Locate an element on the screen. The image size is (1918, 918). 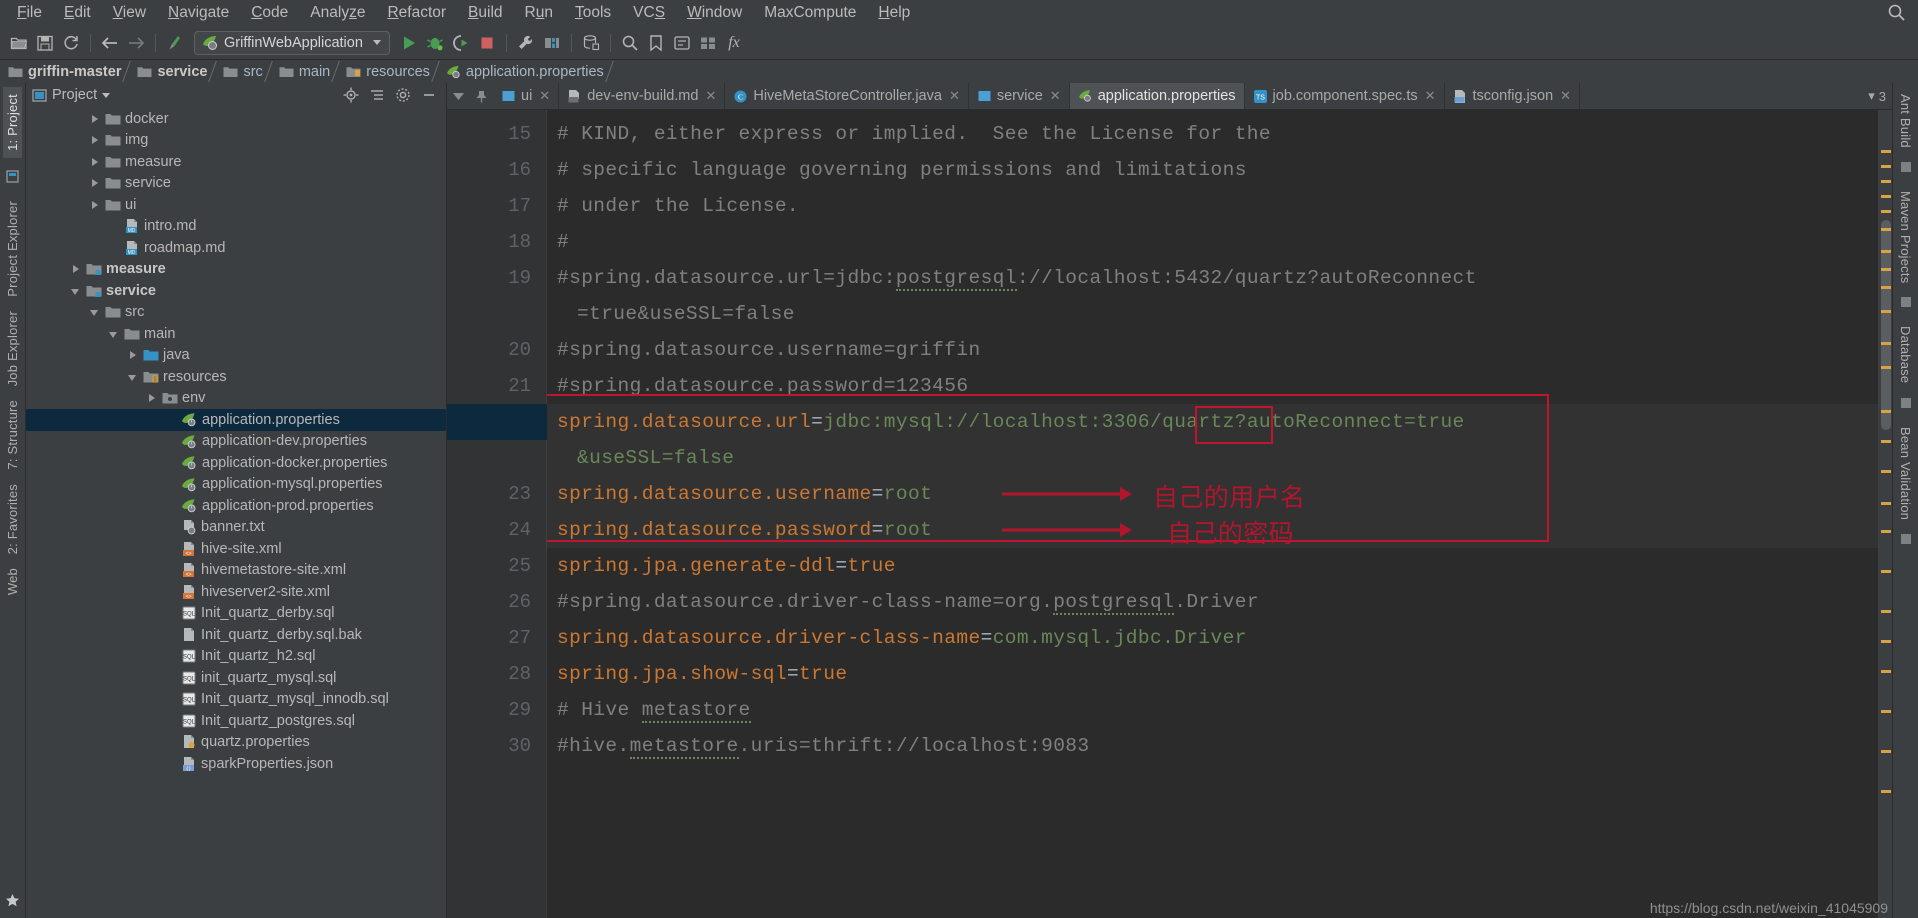
tree-node-application-docker-properties: application-docker.properties is located at coordinates (236, 463).